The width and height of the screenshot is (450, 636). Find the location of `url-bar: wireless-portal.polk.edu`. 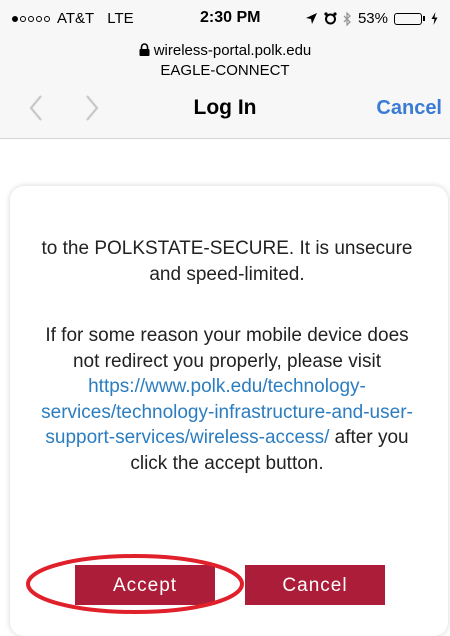

url-bar: wireless-portal.polk.edu is located at coordinates (225, 50).